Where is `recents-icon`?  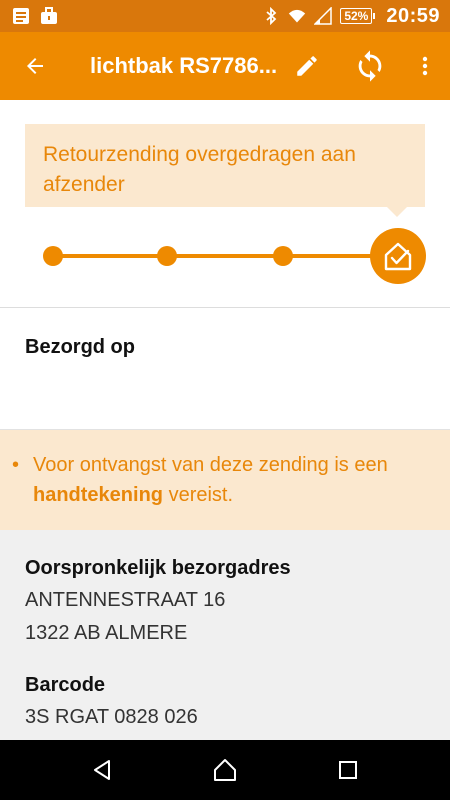 recents-icon is located at coordinates (348, 770).